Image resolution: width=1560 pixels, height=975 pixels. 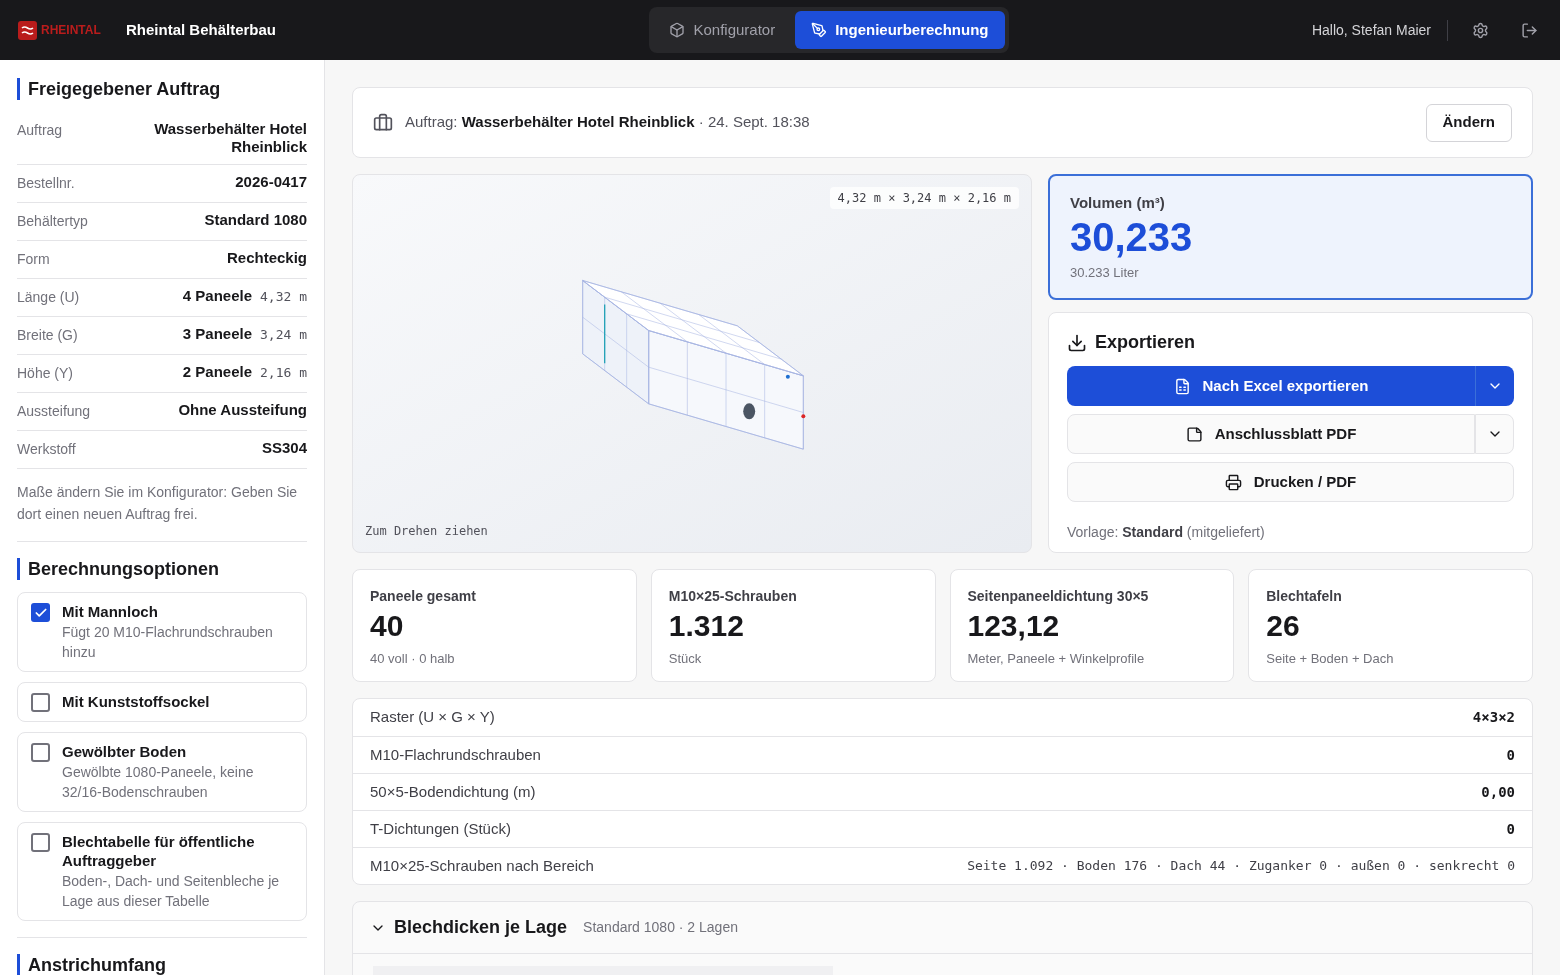 I want to click on change-button: Ändern, so click(x=1468, y=122).